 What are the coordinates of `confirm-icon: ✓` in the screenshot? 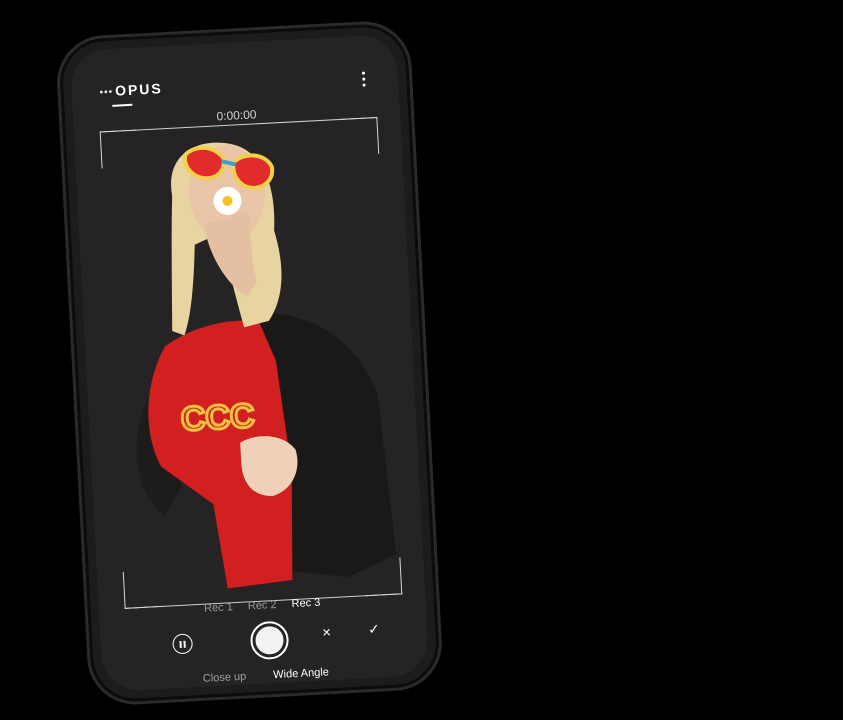 It's located at (374, 630).